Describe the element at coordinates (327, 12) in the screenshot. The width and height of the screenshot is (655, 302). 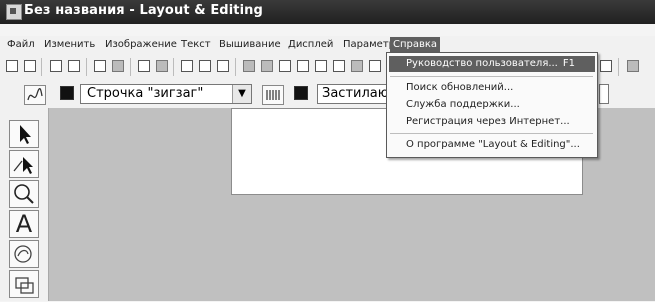
I see `window-titlebar: Без названия - Layout & Editing` at that location.